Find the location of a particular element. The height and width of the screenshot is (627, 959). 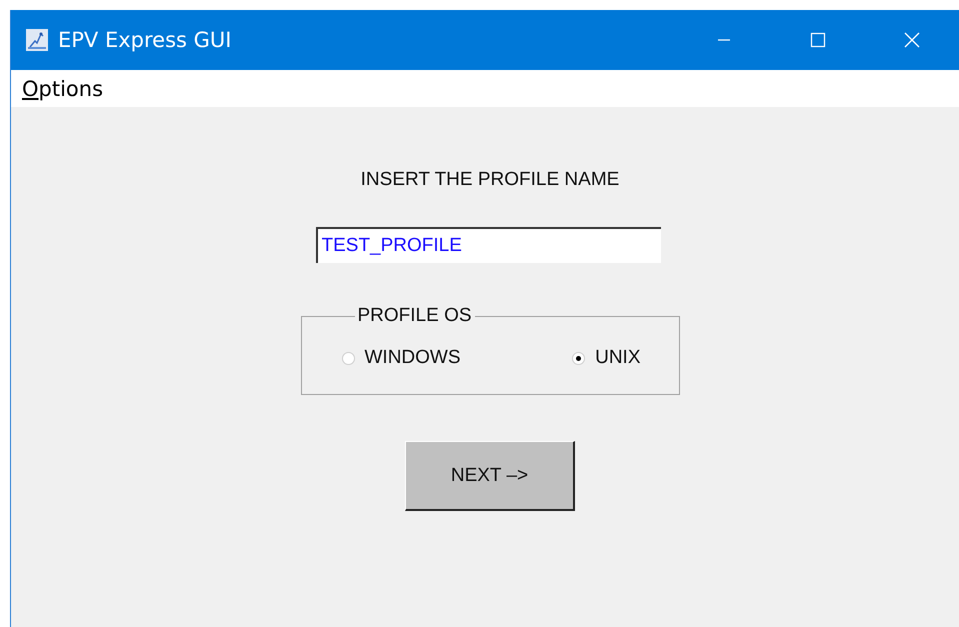

profile-name-field: TEST_PROFILE is located at coordinates (488, 245).